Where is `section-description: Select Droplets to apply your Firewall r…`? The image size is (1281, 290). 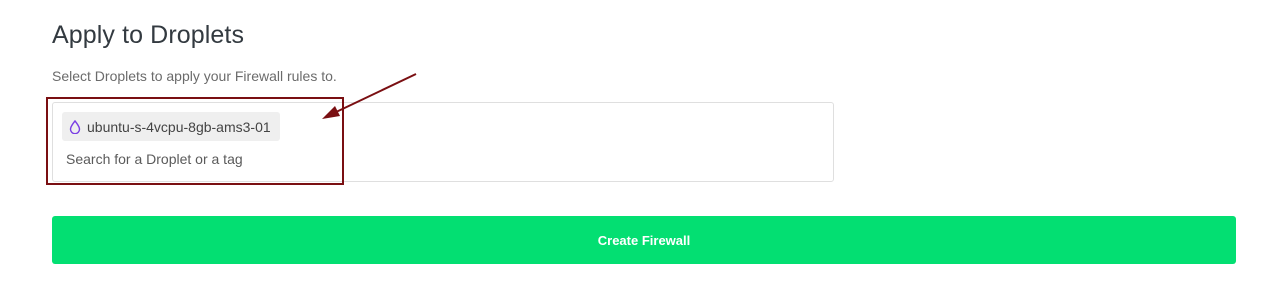
section-description: Select Droplets to apply your Firewall r… is located at coordinates (194, 76).